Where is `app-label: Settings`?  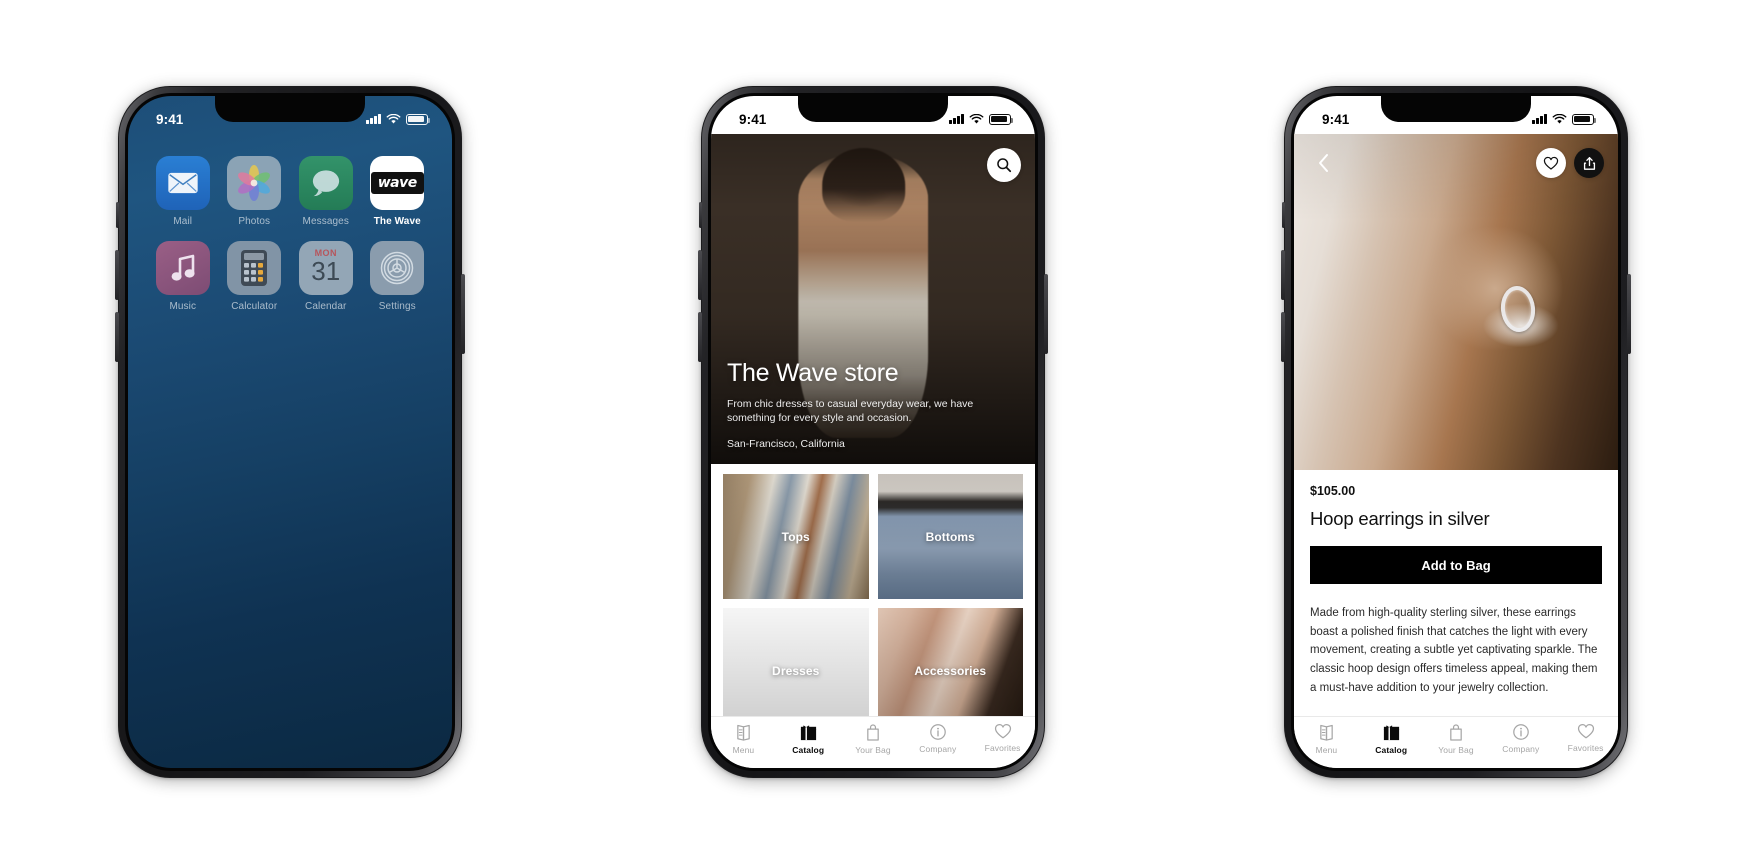
app-label: Settings is located at coordinates (397, 306).